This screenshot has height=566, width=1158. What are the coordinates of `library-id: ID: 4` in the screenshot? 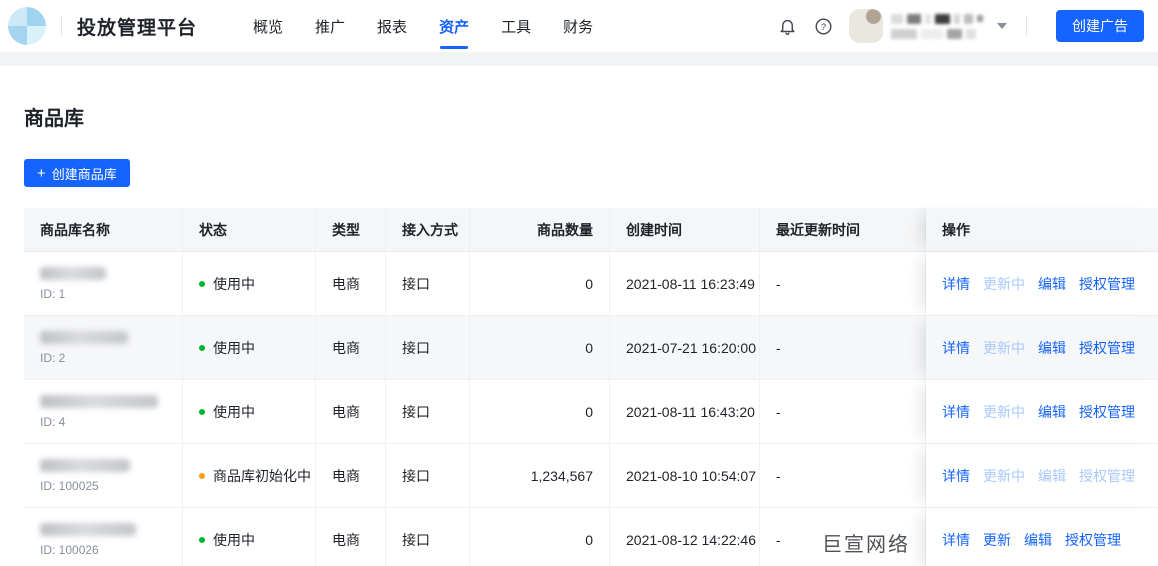 It's located at (53, 421).